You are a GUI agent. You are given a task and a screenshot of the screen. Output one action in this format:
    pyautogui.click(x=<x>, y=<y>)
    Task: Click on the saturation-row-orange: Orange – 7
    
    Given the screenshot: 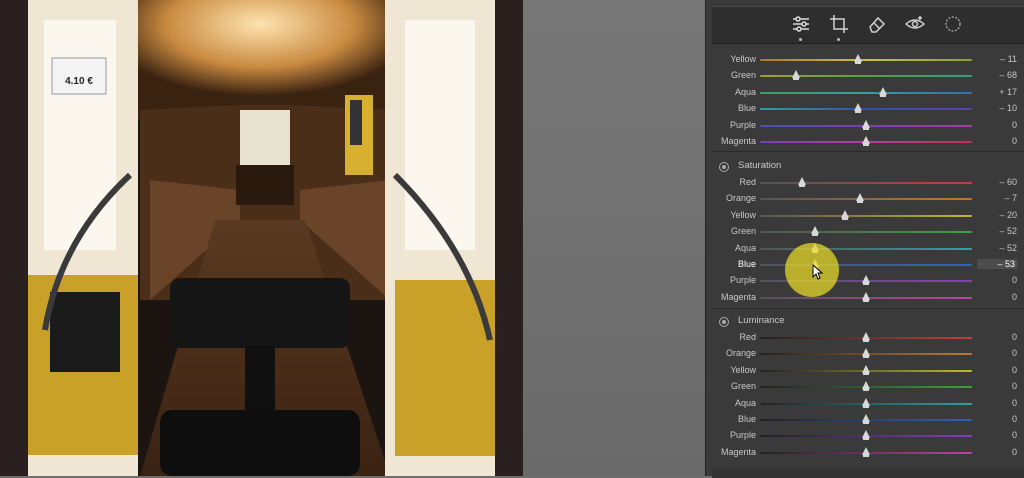 What is the action you would take?
    pyautogui.click(x=868, y=199)
    